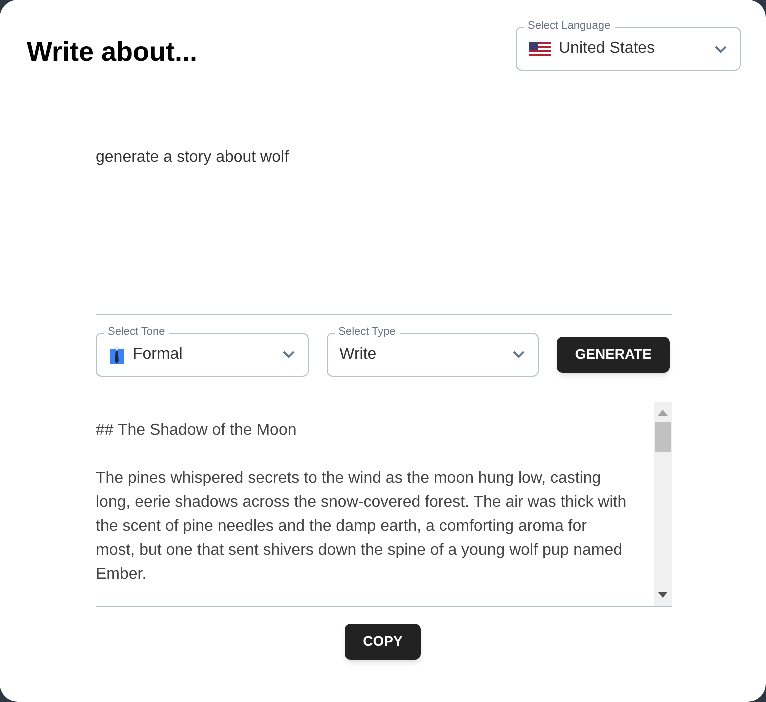 The width and height of the screenshot is (766, 702). I want to click on field-label: Select Language, so click(569, 26).